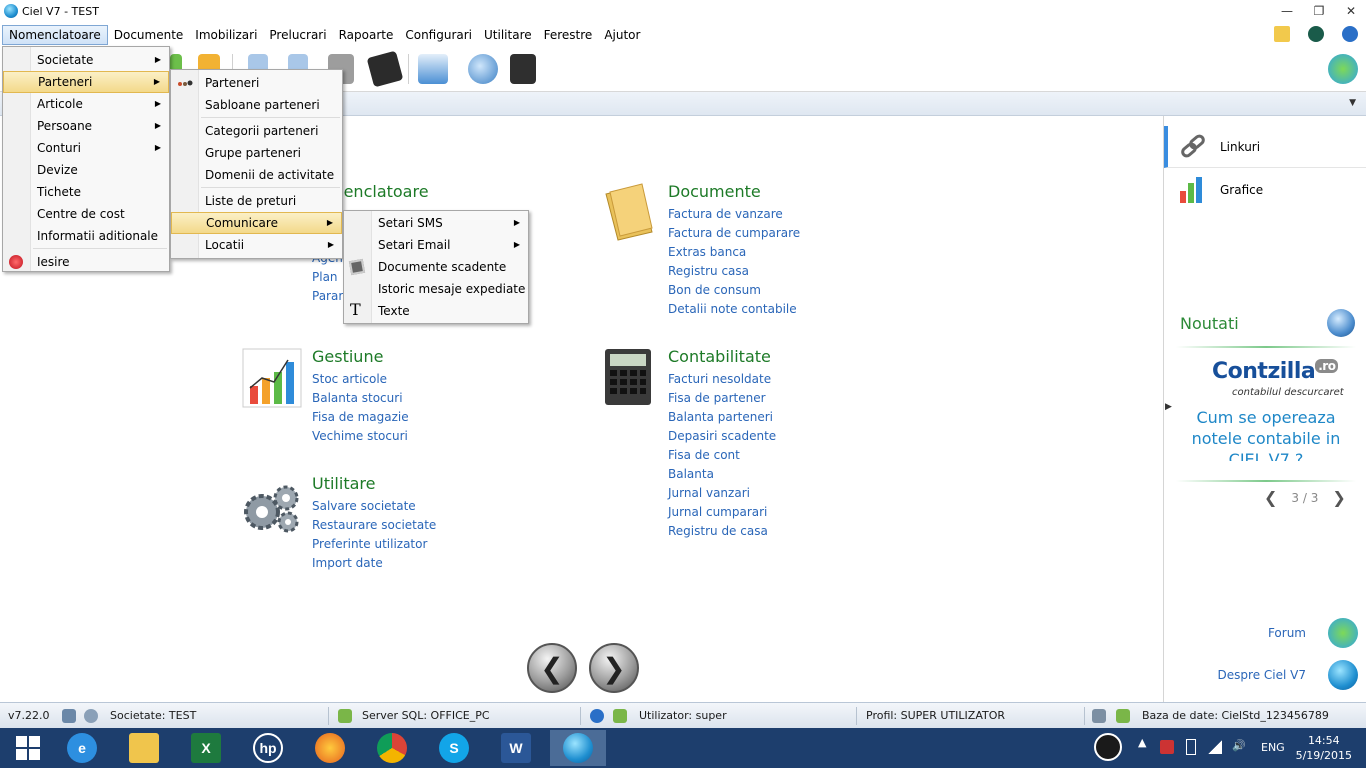 This screenshot has width=1366, height=768. What do you see at coordinates (360, 398) in the screenshot?
I see `section-link: Balanta stocuri` at bounding box center [360, 398].